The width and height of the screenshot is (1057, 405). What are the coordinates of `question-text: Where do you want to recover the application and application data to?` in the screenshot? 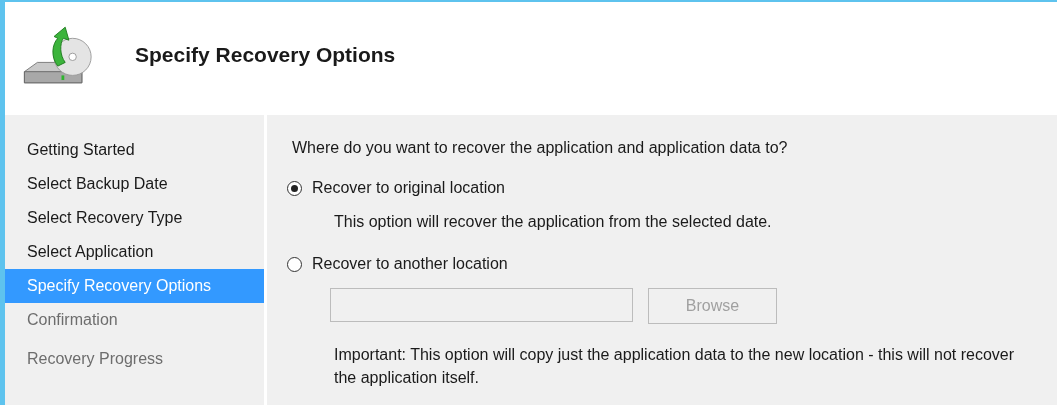 It's located at (540, 148).